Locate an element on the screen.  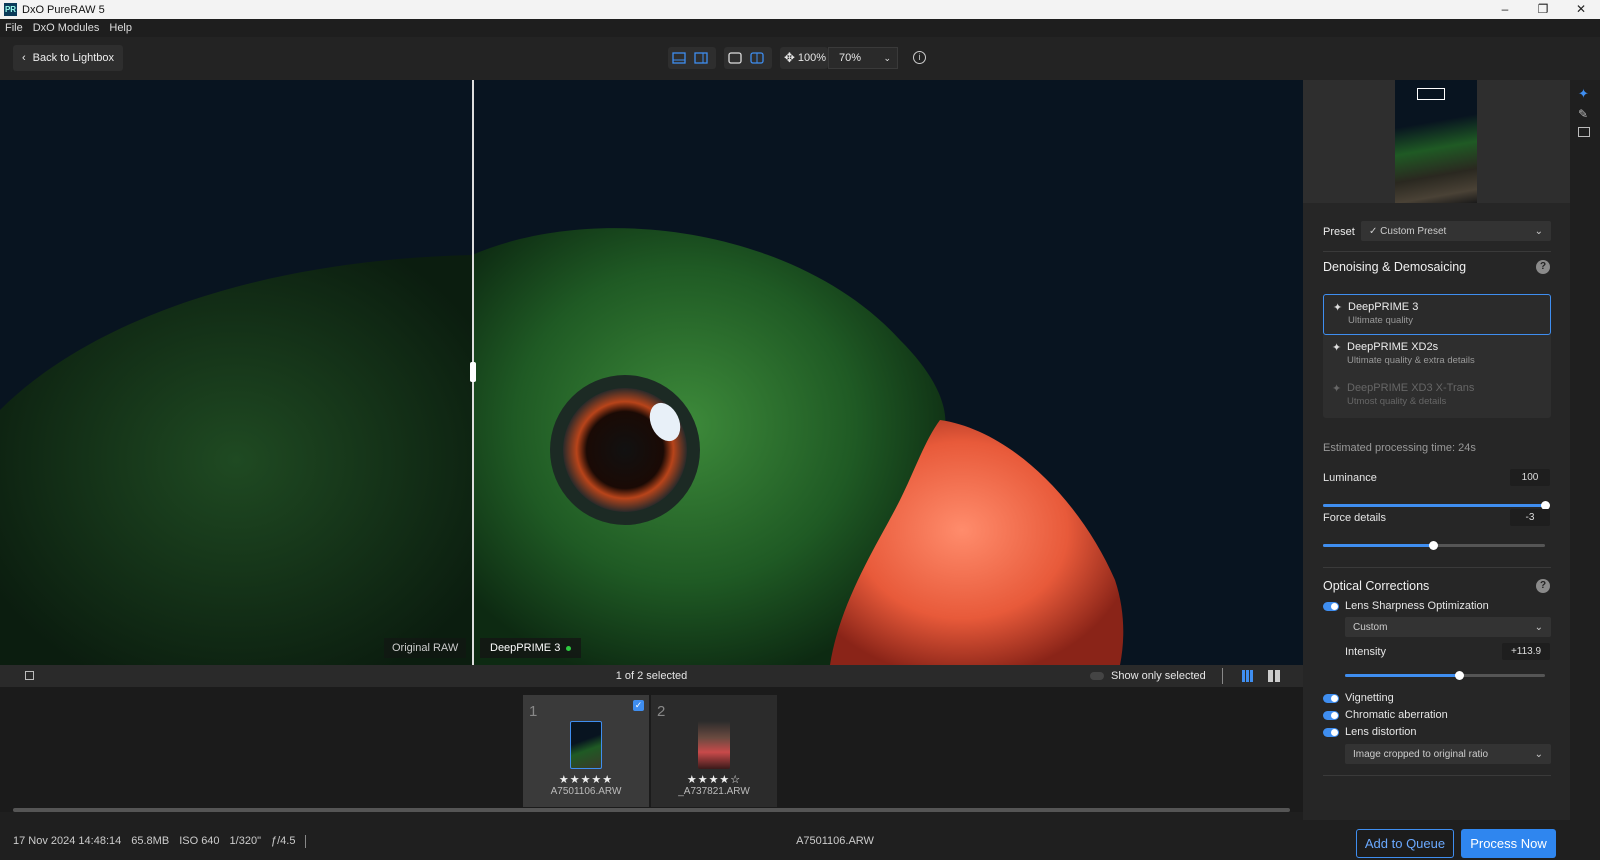
denoise-header: Denoising & Demosaicing ? is located at coordinates (1436, 268).